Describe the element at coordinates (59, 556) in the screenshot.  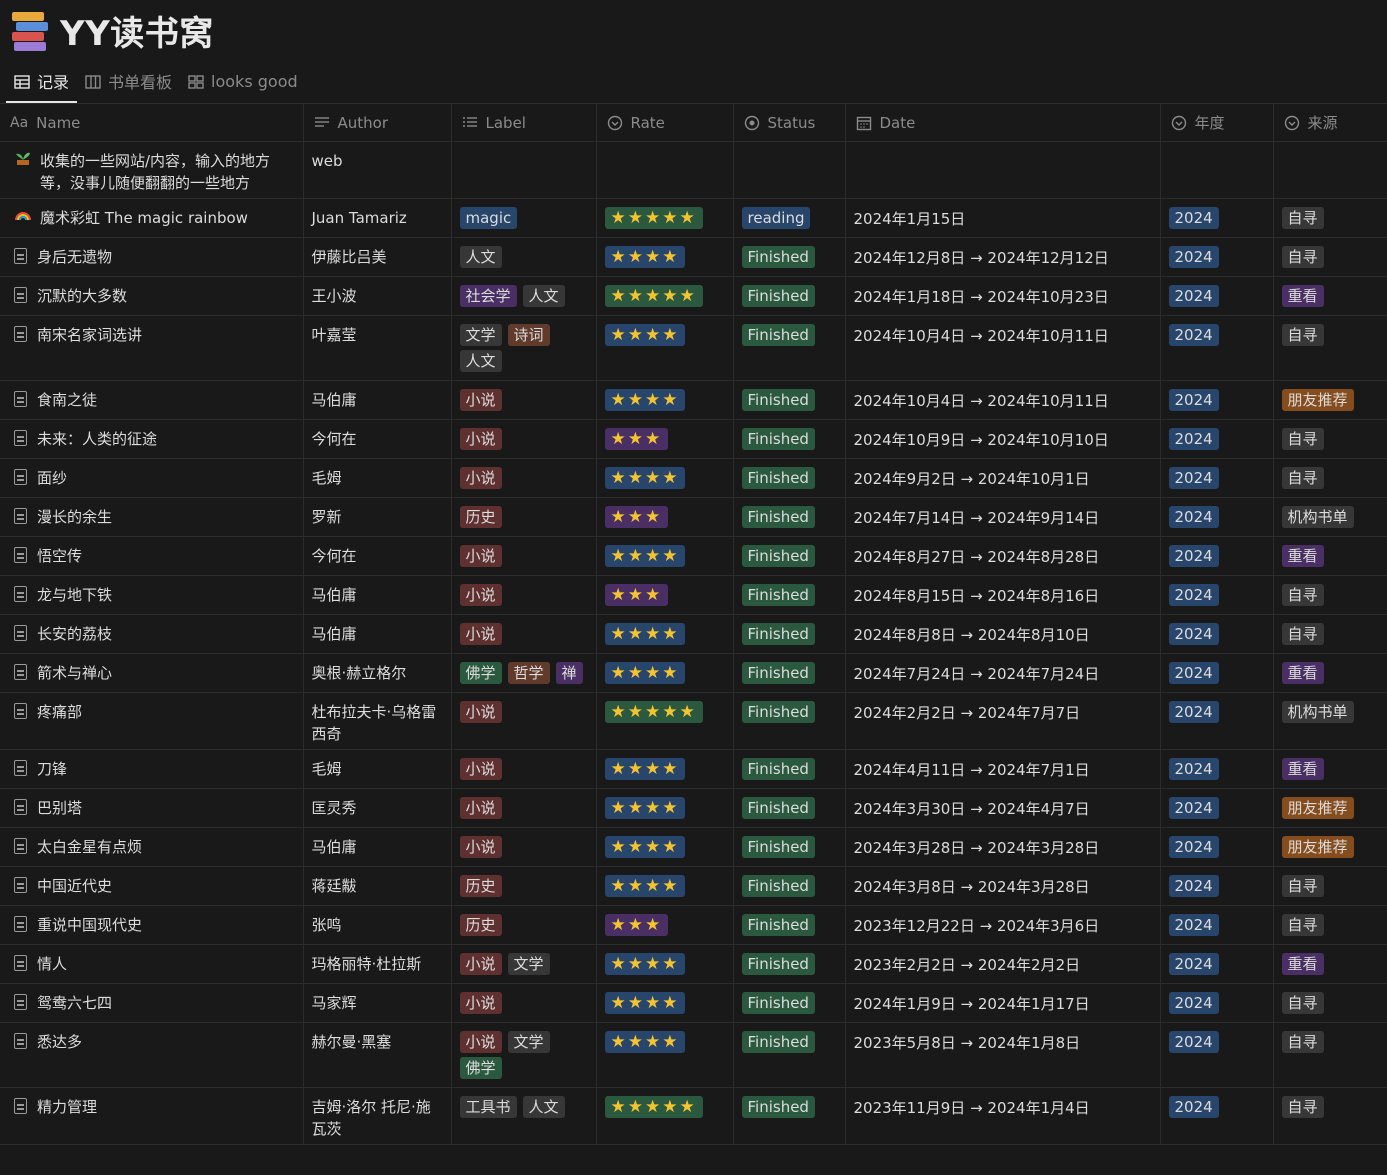
I see `book-name: 悟空传` at that location.